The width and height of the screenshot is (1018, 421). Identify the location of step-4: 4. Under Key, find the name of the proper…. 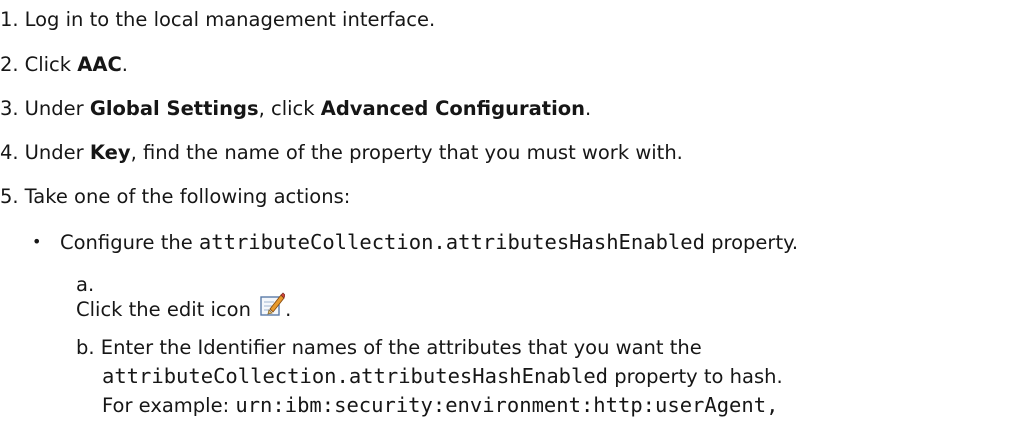
(341, 153).